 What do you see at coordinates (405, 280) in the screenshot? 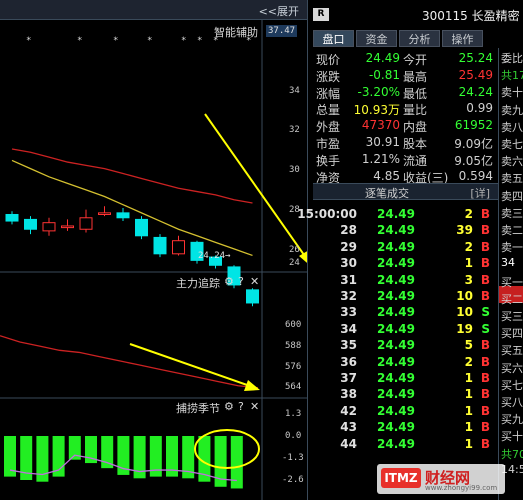
I see `trade-row: 31 24.49 3 B` at bounding box center [405, 280].